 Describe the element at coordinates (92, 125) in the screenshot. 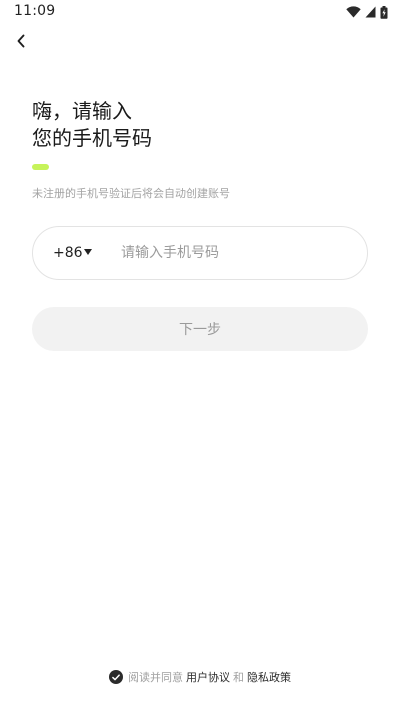

I see `page-title: 嗨，请输入 您的手机号码` at that location.